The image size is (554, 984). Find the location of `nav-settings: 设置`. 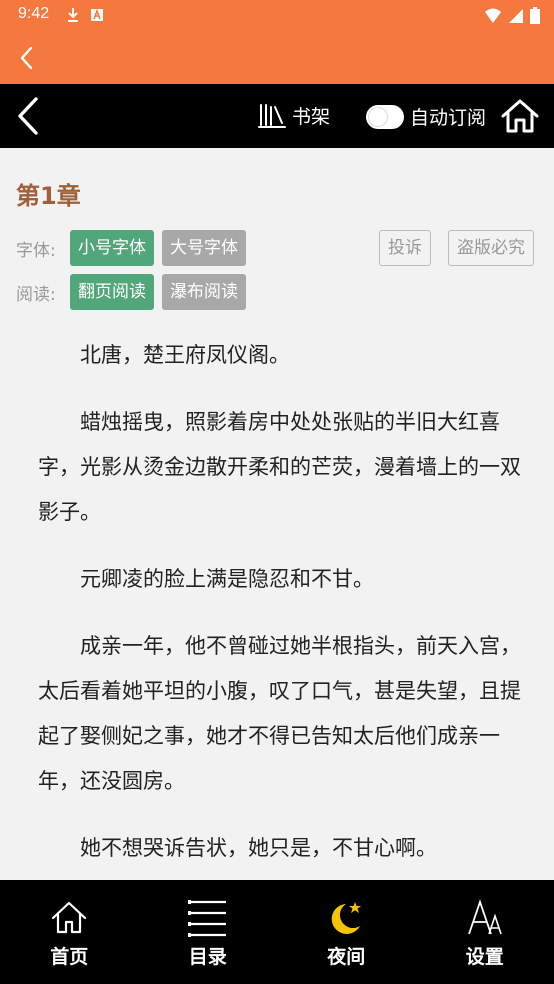

nav-settings: 设置 is located at coordinates (485, 932).